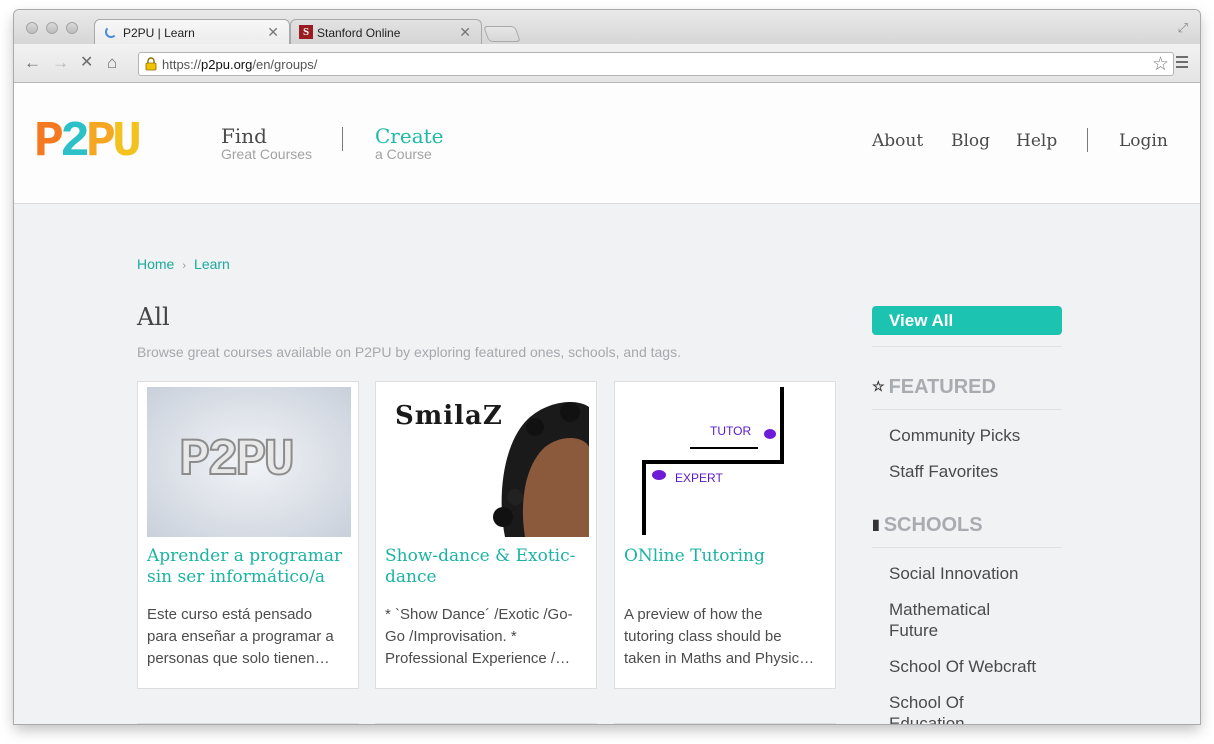 The width and height of the screenshot is (1214, 744). What do you see at coordinates (151, 64) in the screenshot?
I see `lock-warning-icon` at bounding box center [151, 64].